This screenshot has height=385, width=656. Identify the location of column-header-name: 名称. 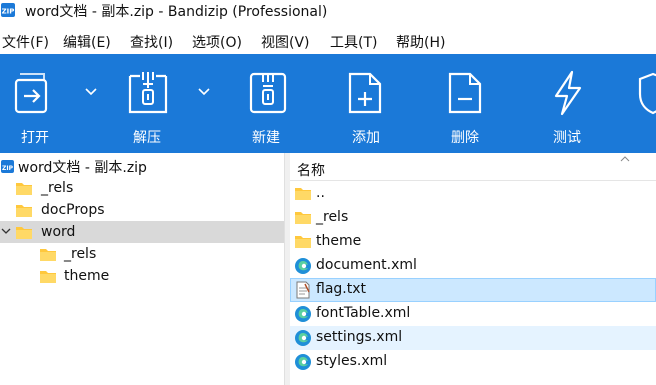
(473, 167).